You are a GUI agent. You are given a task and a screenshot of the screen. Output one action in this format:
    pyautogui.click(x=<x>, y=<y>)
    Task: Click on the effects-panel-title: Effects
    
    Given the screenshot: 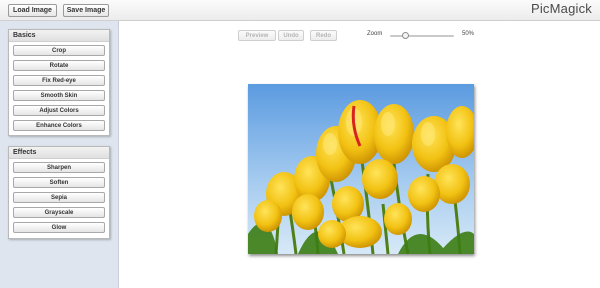 What is the action you would take?
    pyautogui.click(x=59, y=153)
    